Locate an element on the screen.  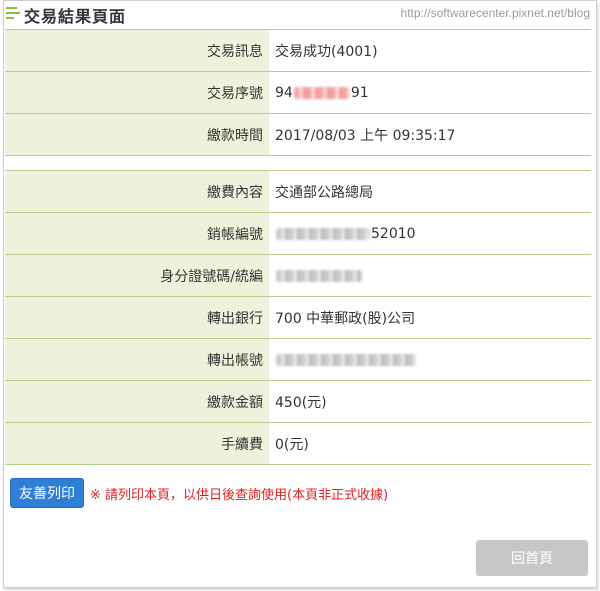
table-row: 銷帳編號 52010 is located at coordinates (298, 233).